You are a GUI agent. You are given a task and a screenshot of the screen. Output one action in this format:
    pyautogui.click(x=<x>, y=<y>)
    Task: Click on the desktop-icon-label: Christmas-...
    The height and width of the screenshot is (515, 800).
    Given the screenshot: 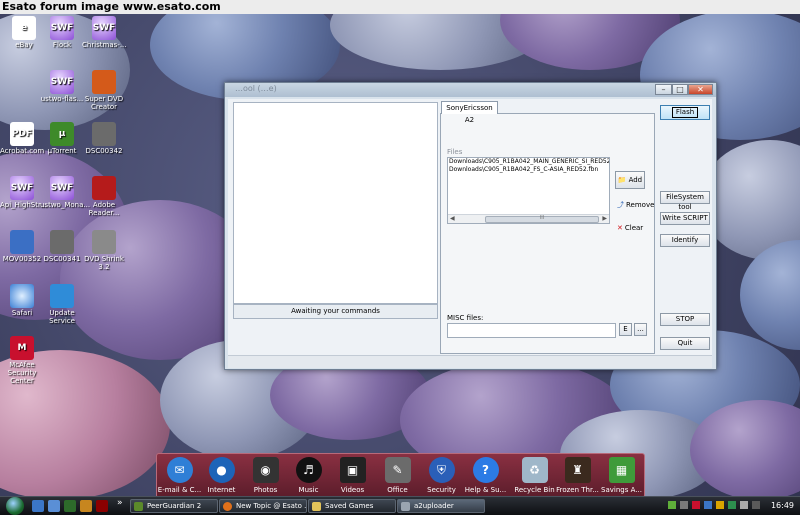 What is the action you would take?
    pyautogui.click(x=104, y=45)
    